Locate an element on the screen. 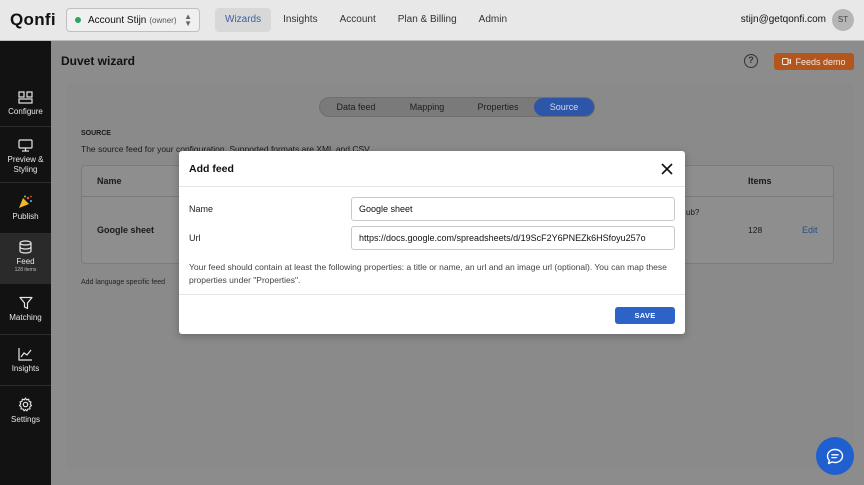 Image resolution: width=864 pixels, height=485 pixels. sidebar-item-label: Feed is located at coordinates (25, 261).